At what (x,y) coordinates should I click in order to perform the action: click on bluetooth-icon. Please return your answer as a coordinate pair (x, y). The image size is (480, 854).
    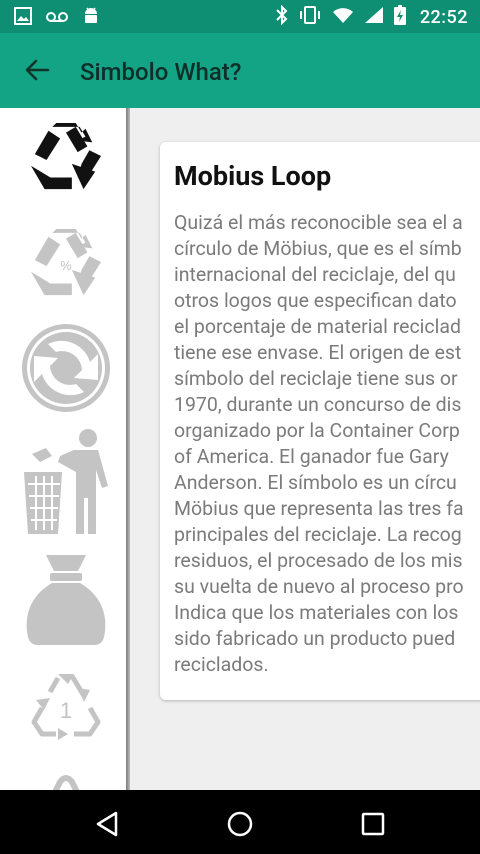
    Looking at the image, I should click on (282, 16).